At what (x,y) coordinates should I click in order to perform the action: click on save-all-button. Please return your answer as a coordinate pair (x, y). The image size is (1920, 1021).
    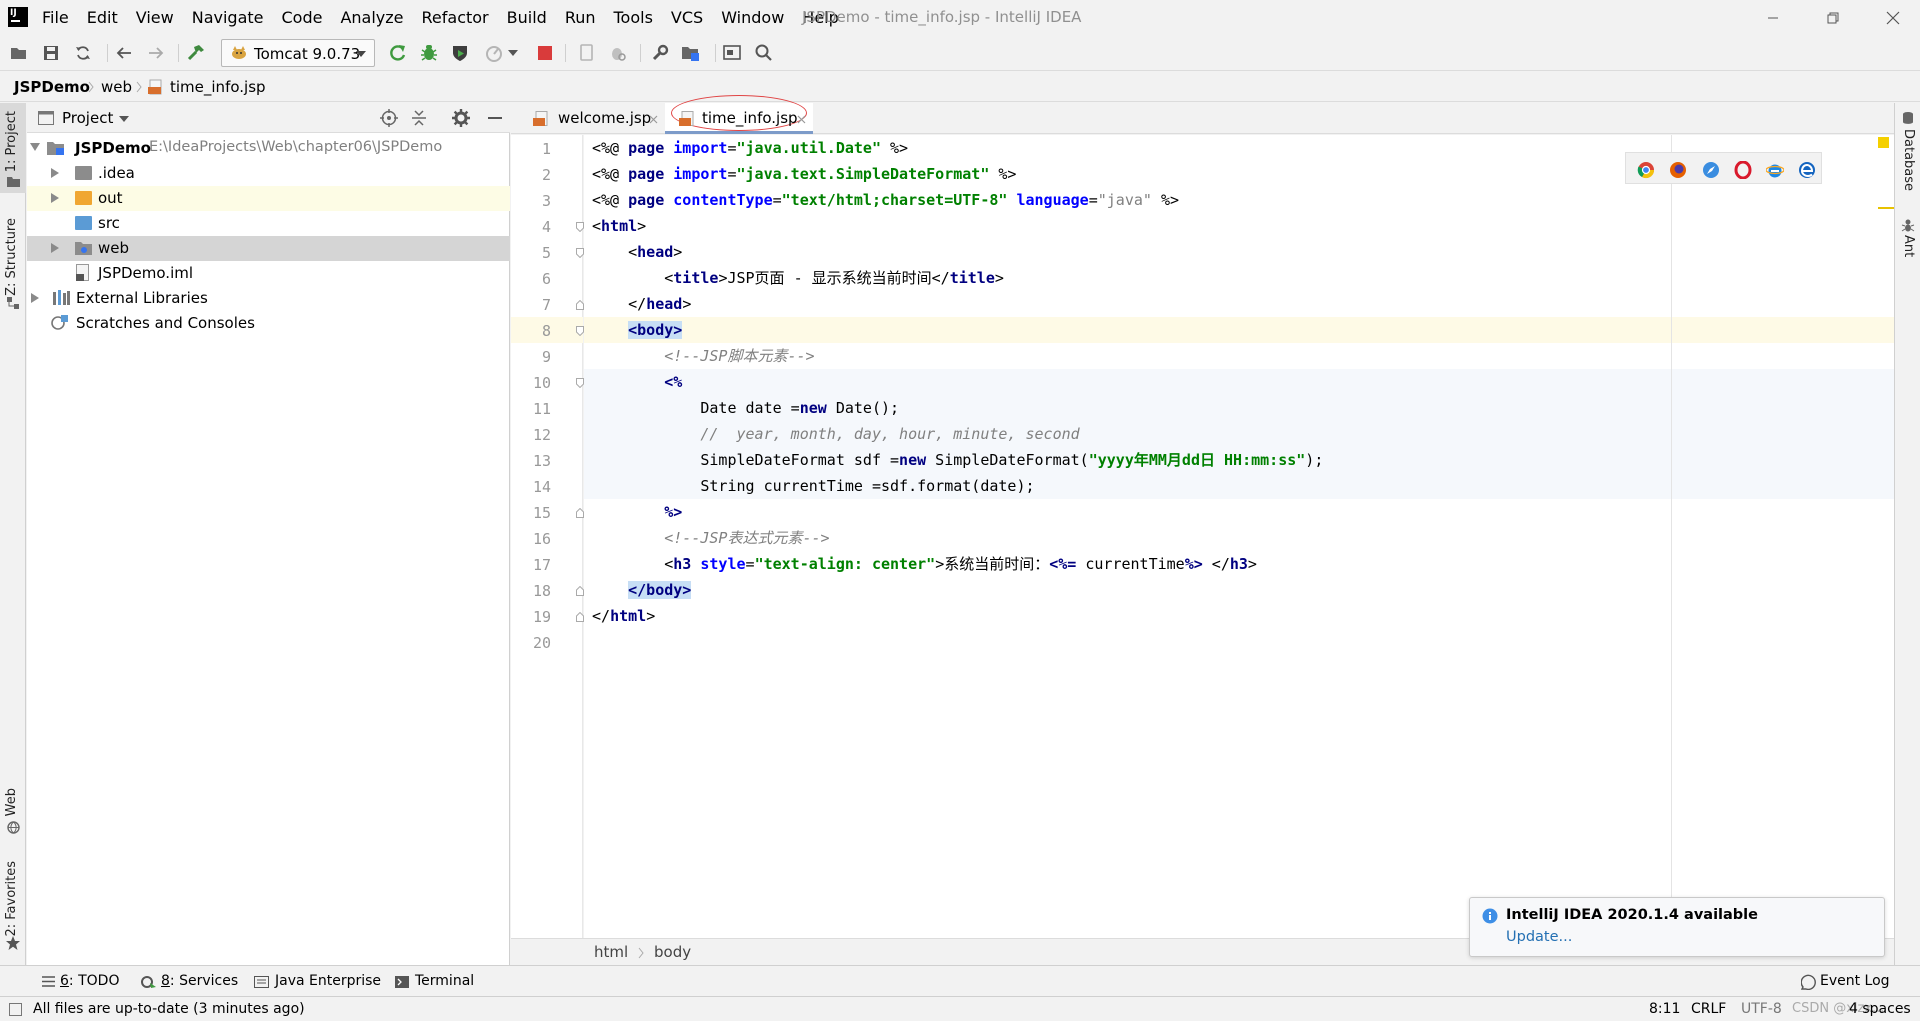
    Looking at the image, I should click on (51, 53).